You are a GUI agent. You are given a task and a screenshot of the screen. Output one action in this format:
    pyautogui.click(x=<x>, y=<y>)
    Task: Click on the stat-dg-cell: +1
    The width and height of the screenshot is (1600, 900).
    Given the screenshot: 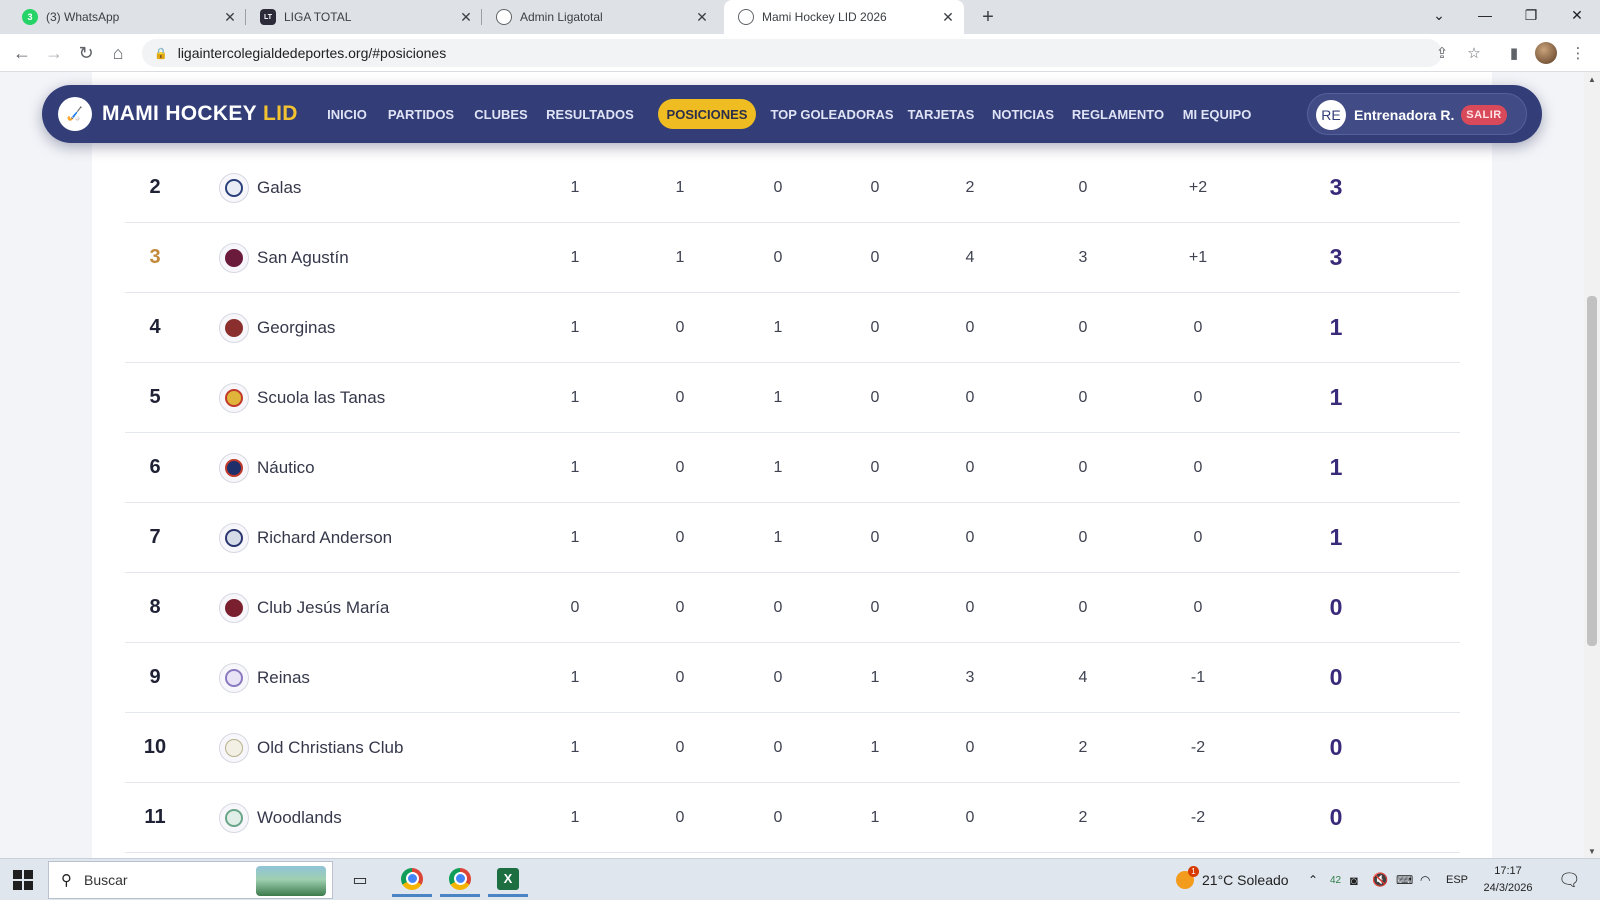 What is the action you would take?
    pyautogui.click(x=1198, y=257)
    